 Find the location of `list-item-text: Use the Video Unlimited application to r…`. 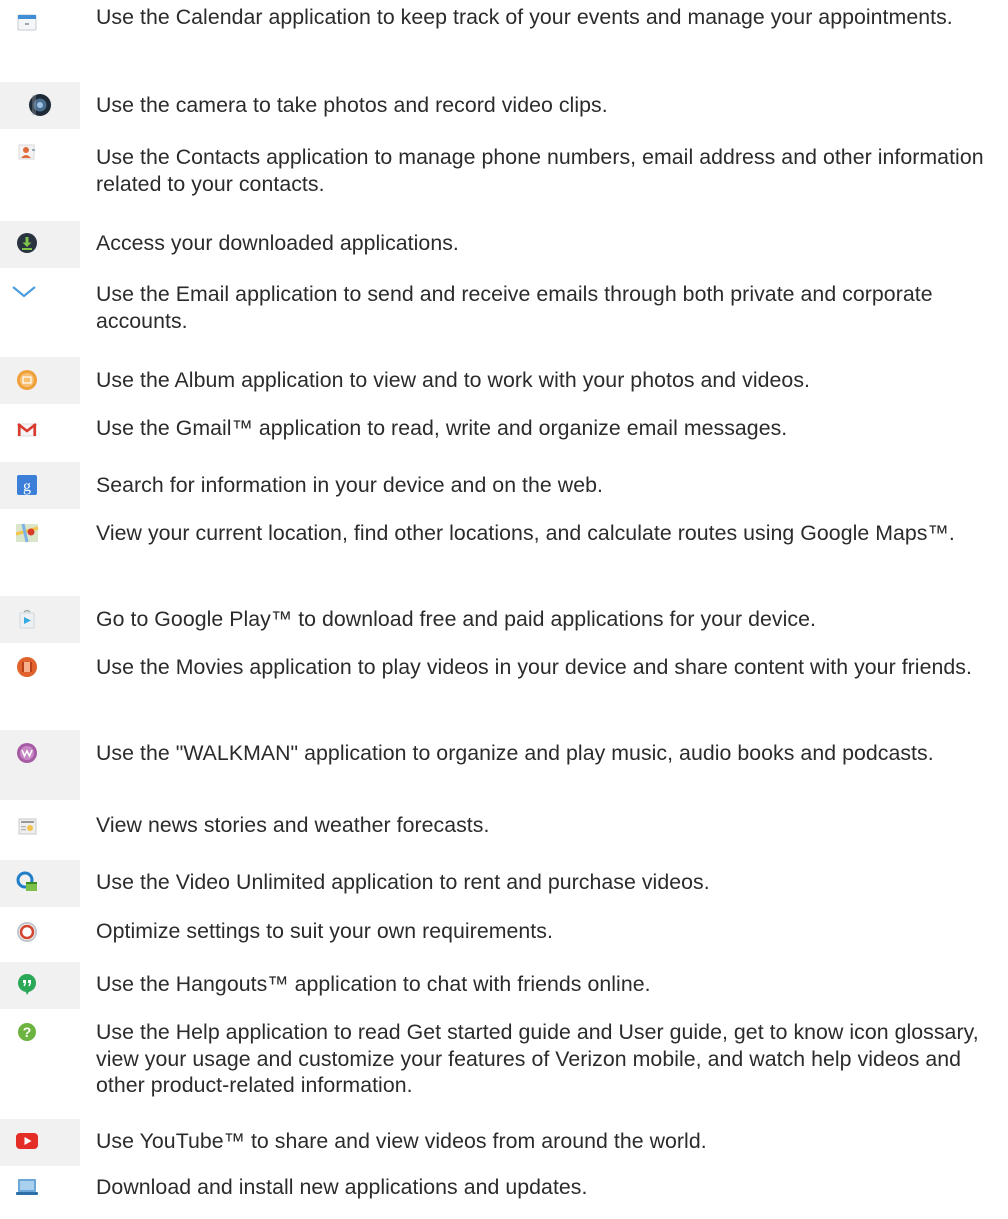

list-item-text: Use the Video Unlimited application to r… is located at coordinates (403, 882).